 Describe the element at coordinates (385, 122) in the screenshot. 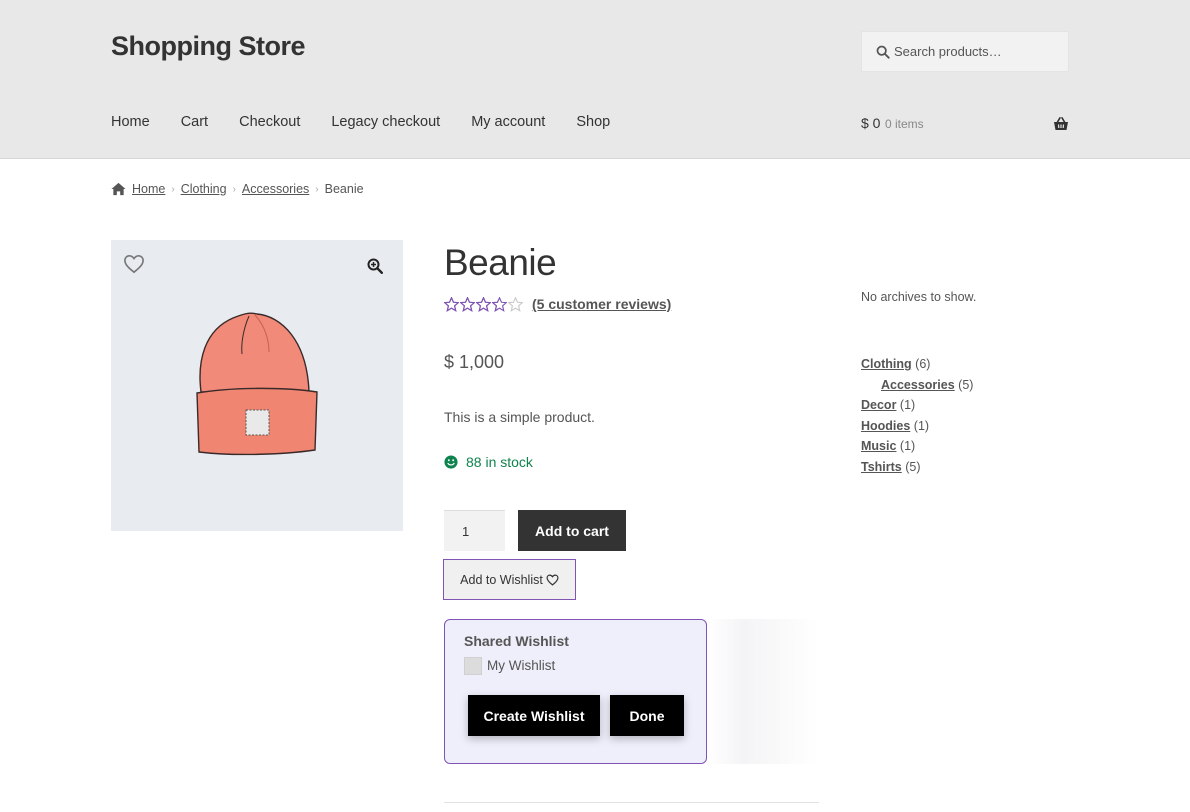

I see `nav-legacy-checkout: Legacy checkout` at that location.